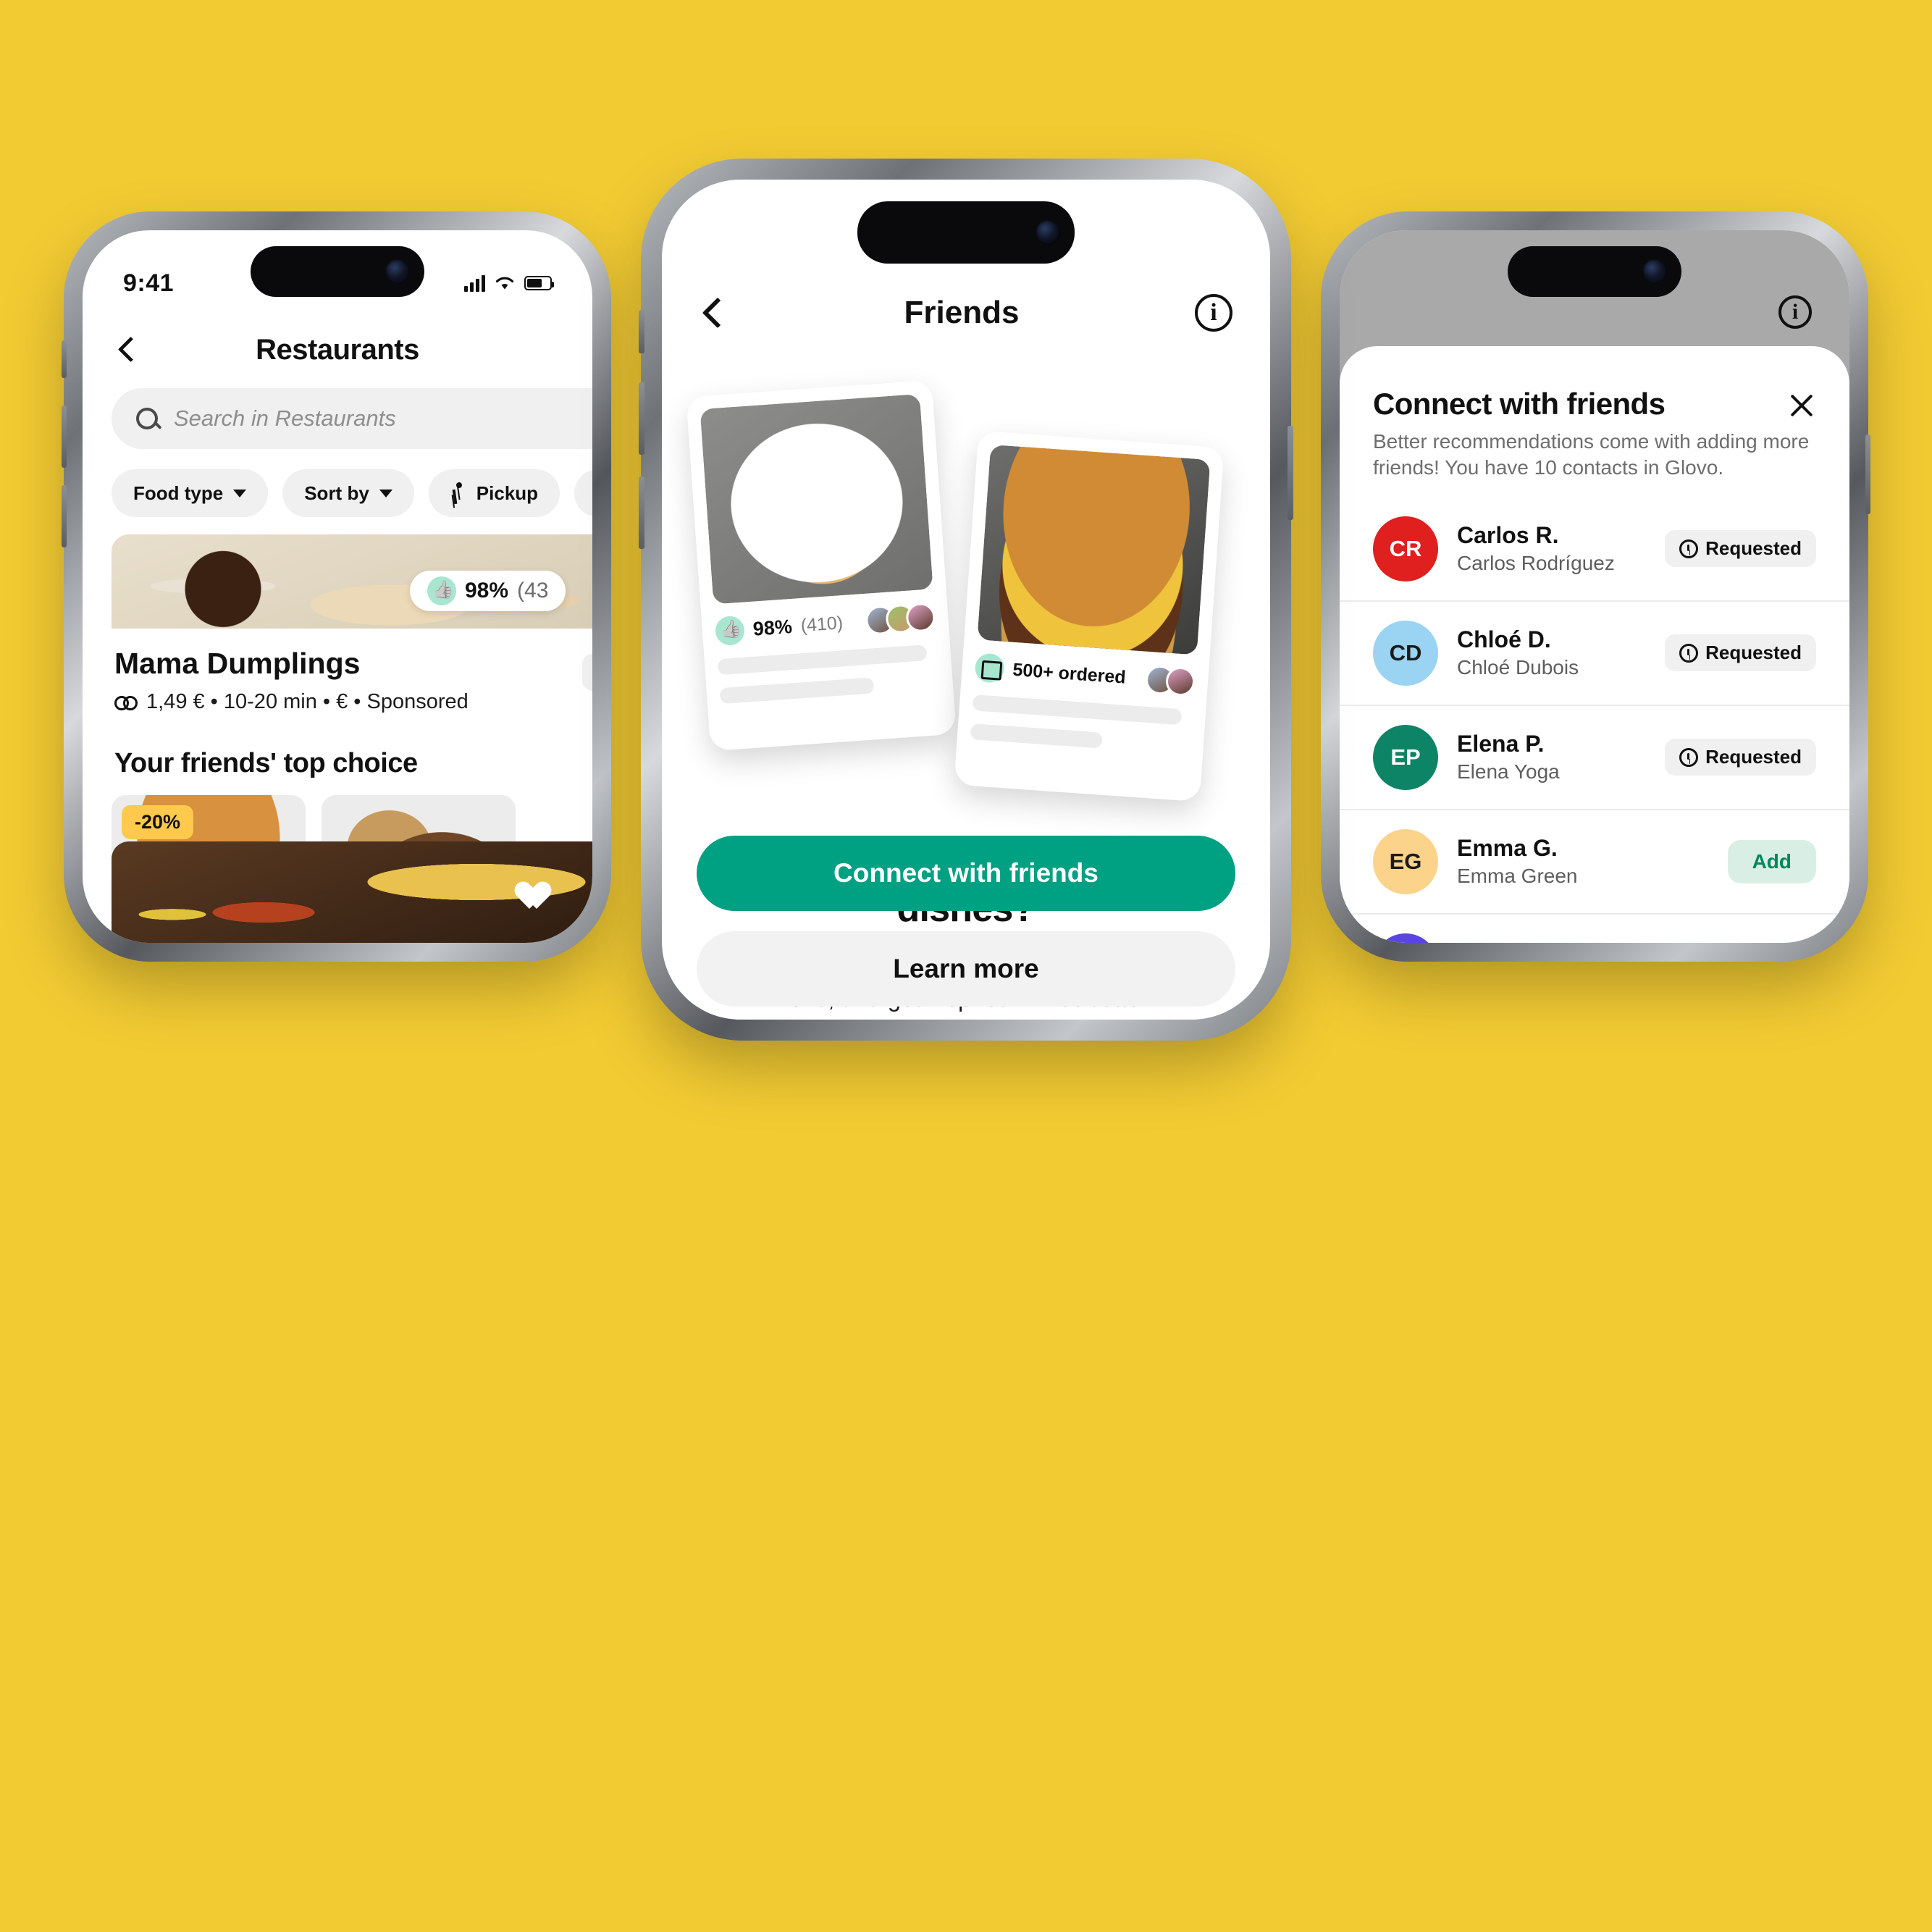 The height and width of the screenshot is (1932, 1932). What do you see at coordinates (458, 493) in the screenshot?
I see `walking-icon` at bounding box center [458, 493].